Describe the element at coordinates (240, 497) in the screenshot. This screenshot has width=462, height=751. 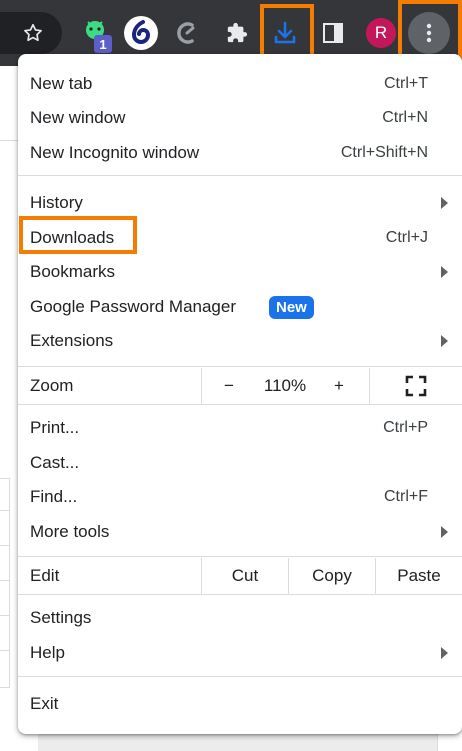
I see `menu-item-find: Find... Ctrl+F` at that location.